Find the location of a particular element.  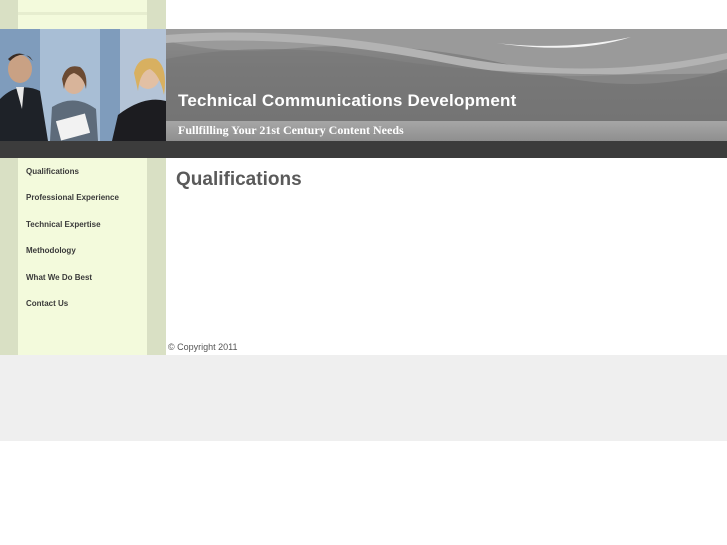

top-left-strip is located at coordinates (83, 14).